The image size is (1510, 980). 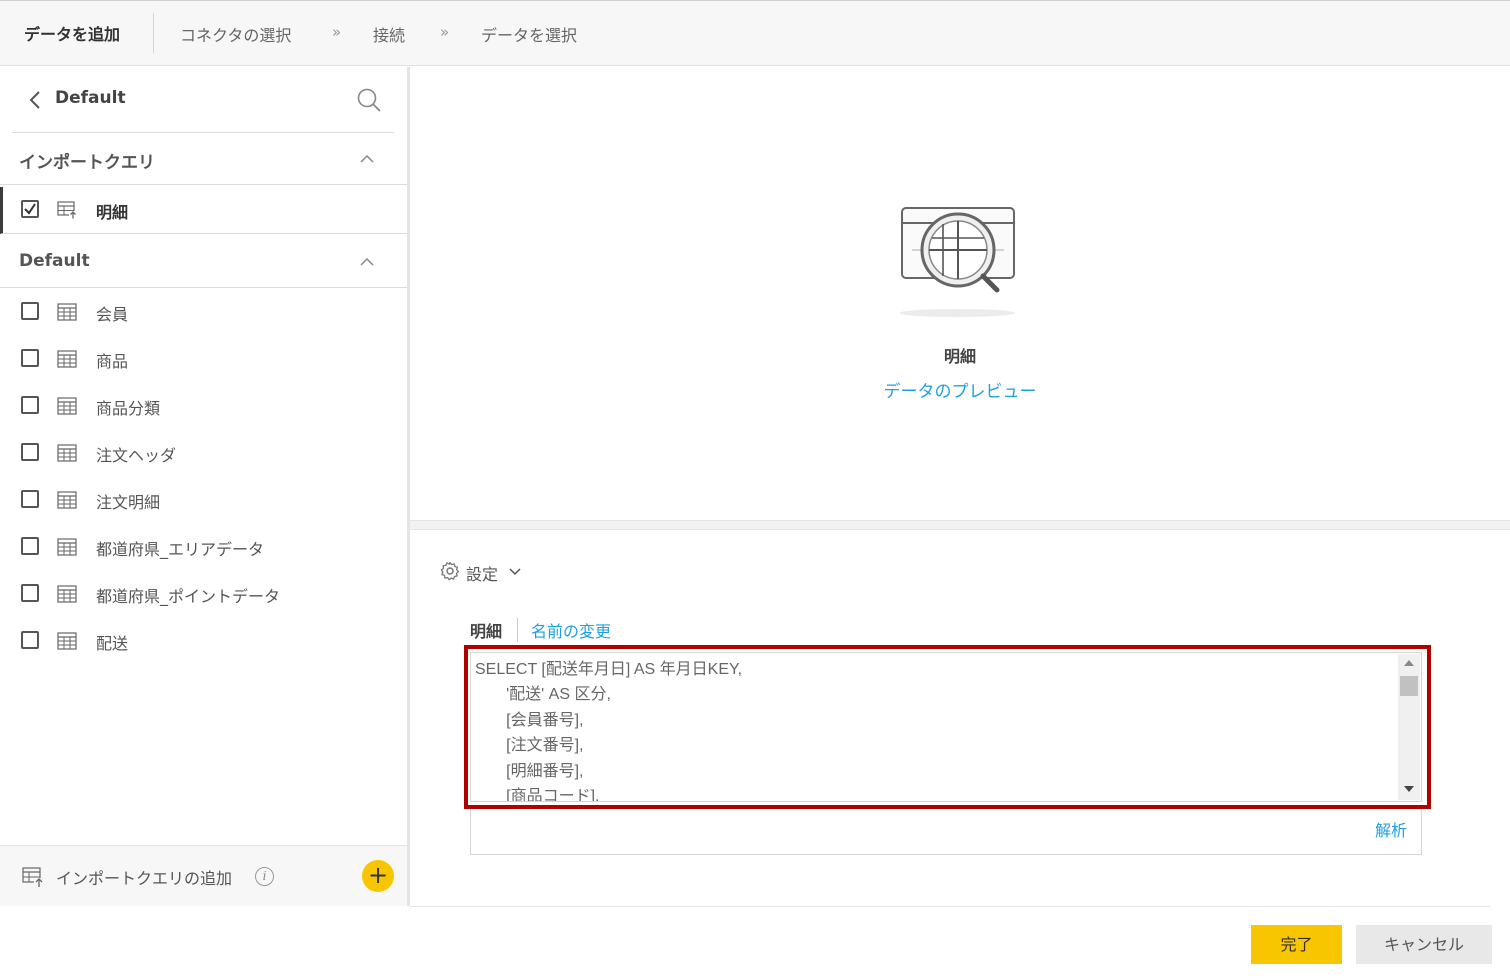 I want to click on list-item-table: 都道府県_ポイントデータ, so click(x=203, y=594).